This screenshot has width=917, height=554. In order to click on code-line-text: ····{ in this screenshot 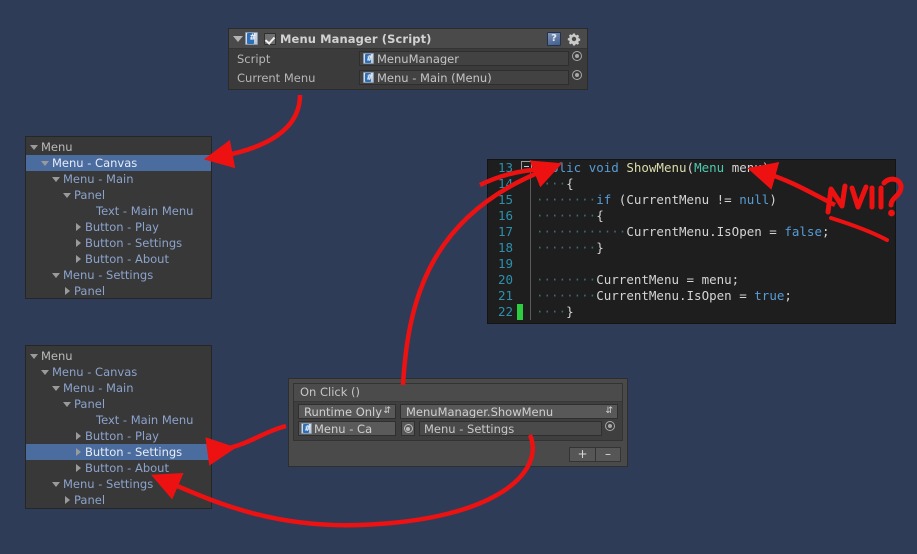, I will do `click(555, 184)`.